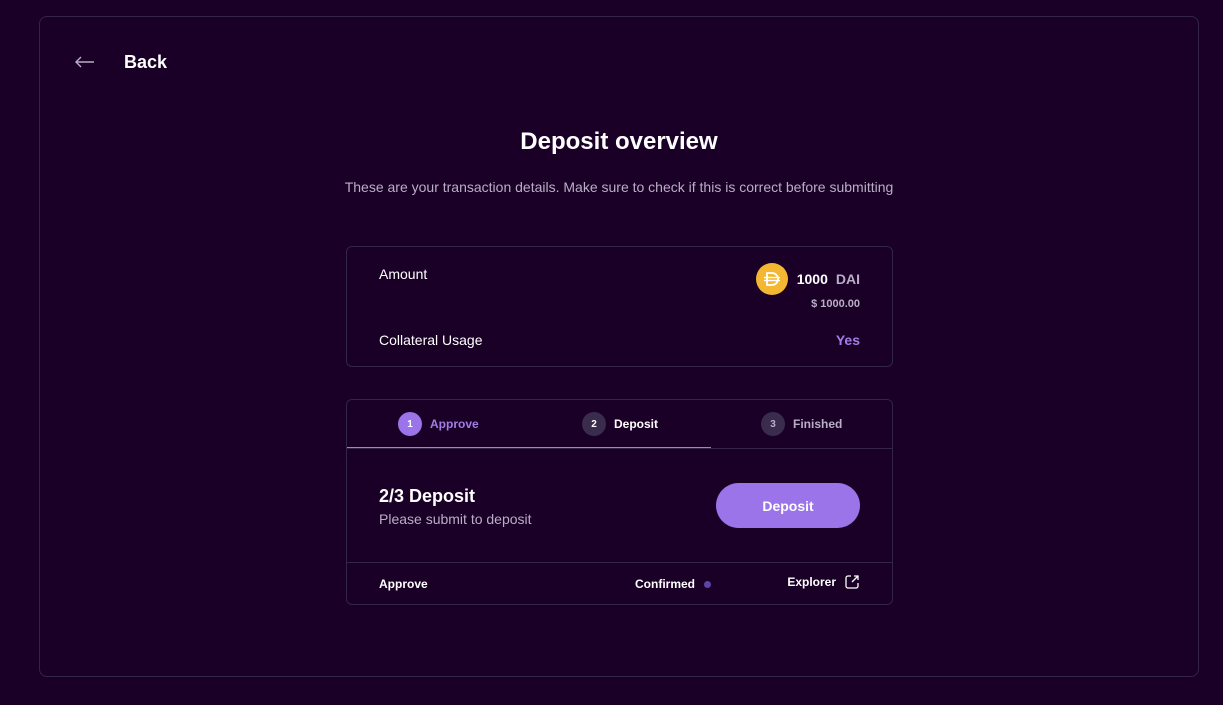 The height and width of the screenshot is (705, 1223). Describe the element at coordinates (529, 447) in the screenshot. I see `stepper-progress-bar` at that location.